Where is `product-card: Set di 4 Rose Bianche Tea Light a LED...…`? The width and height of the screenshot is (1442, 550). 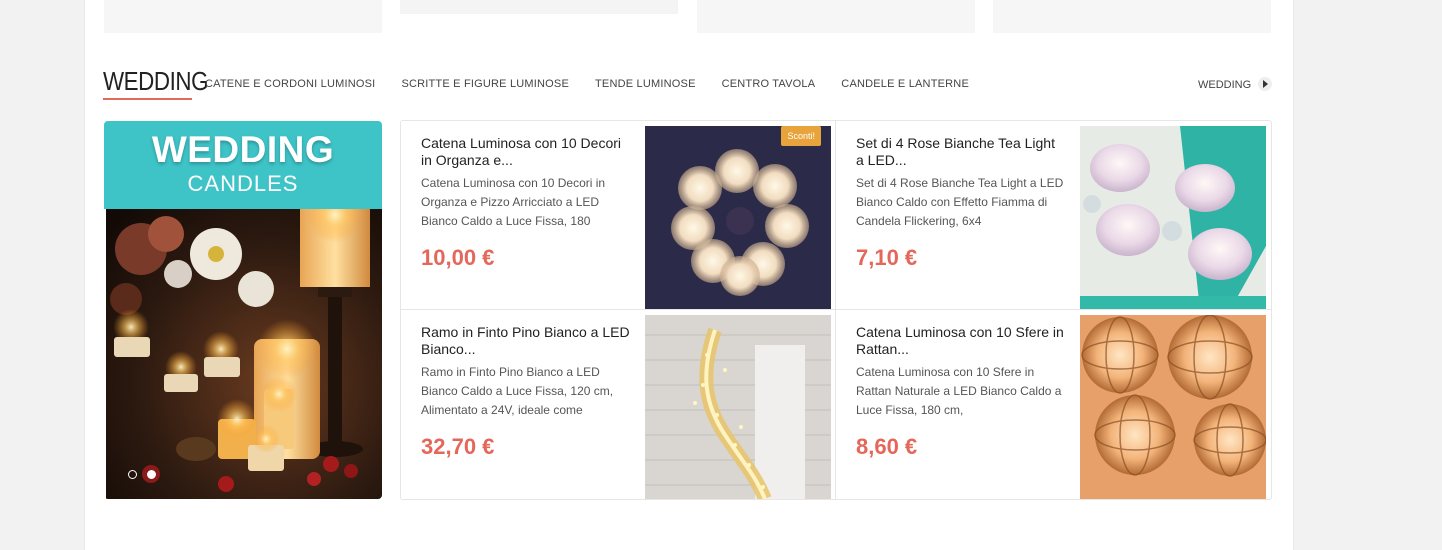
product-card: Set di 4 Rose Bianche Tea Light a LED...… is located at coordinates (1053, 215).